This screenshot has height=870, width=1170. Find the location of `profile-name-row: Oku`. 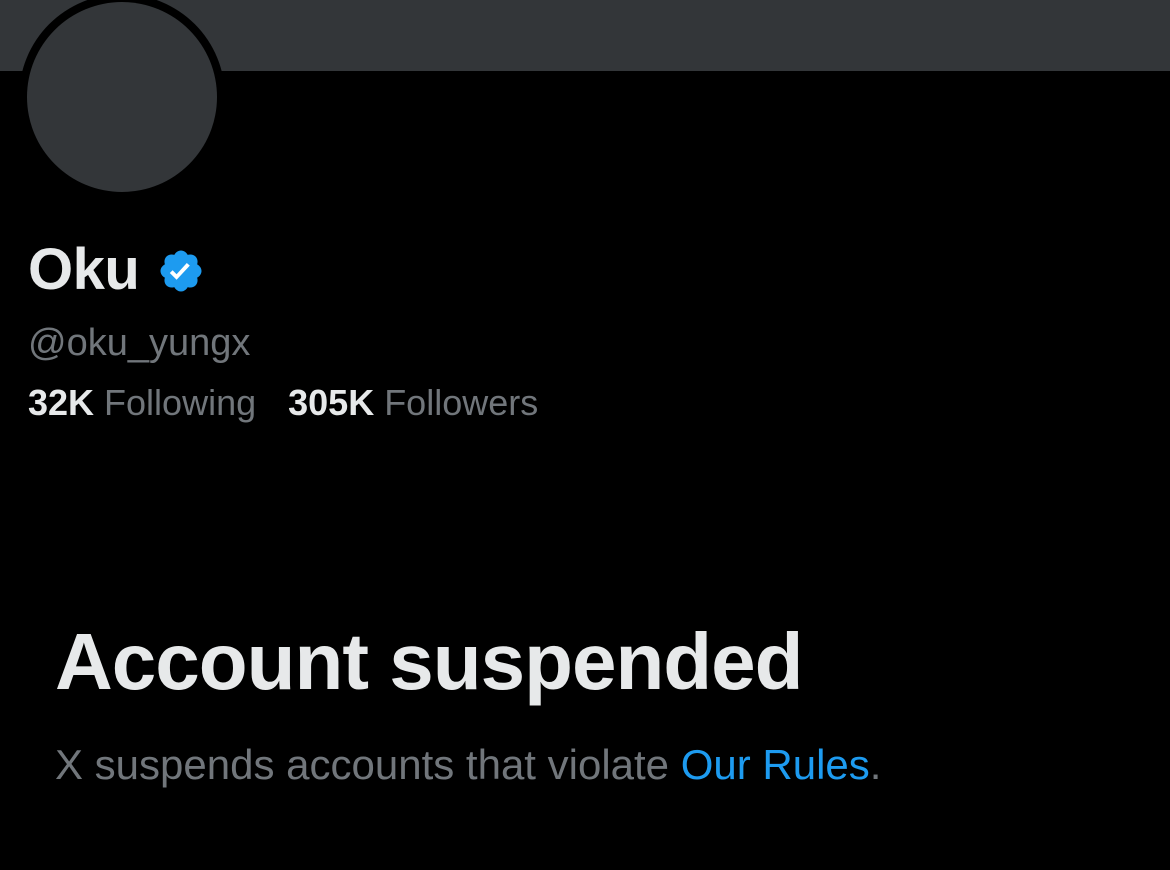

profile-name-row: Oku is located at coordinates (116, 270).